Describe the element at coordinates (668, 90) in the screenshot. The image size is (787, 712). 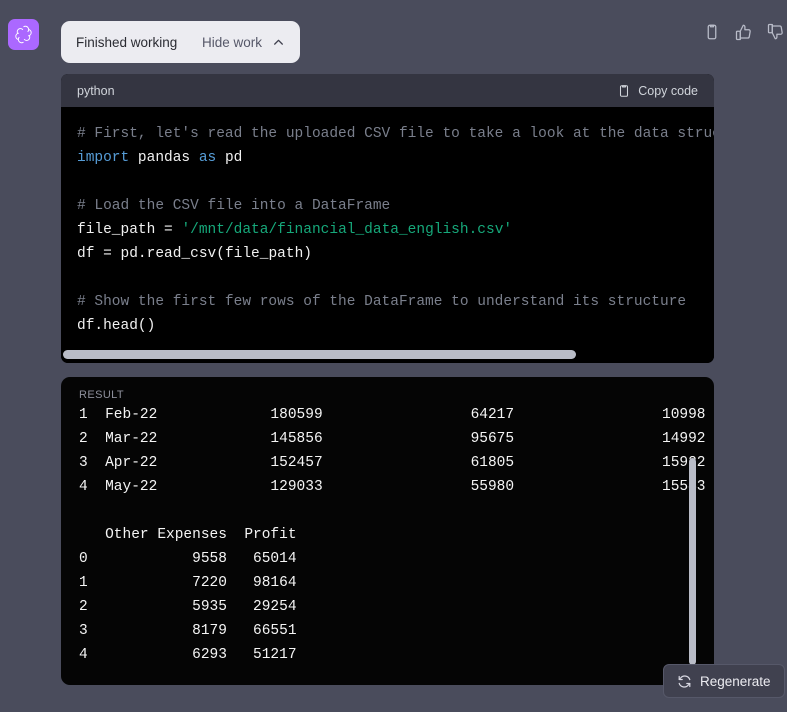
I see `copy-code-label: Copy code` at that location.